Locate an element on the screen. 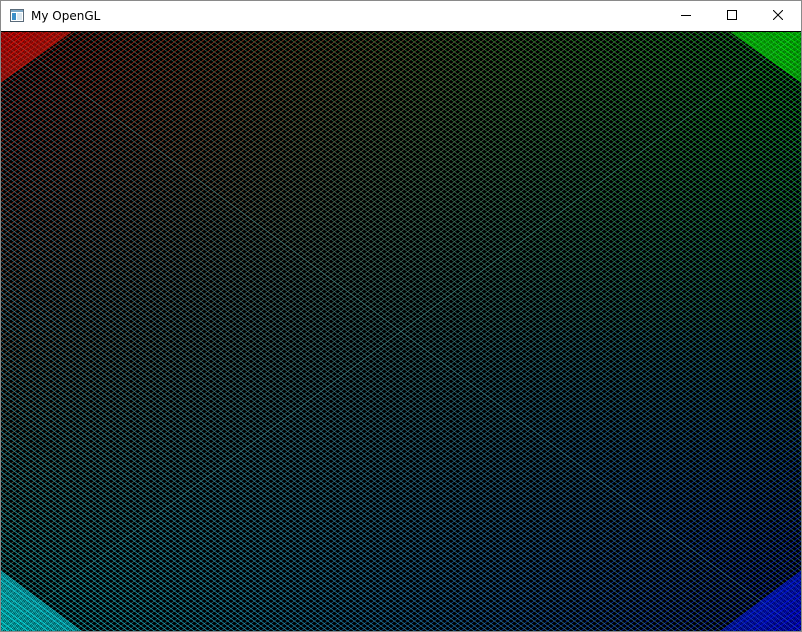 The width and height of the screenshot is (802, 632). minimize-button is located at coordinates (686, 16).